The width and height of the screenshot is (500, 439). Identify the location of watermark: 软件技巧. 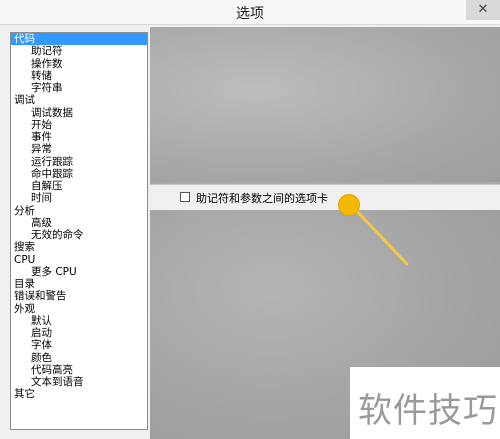
(425, 403).